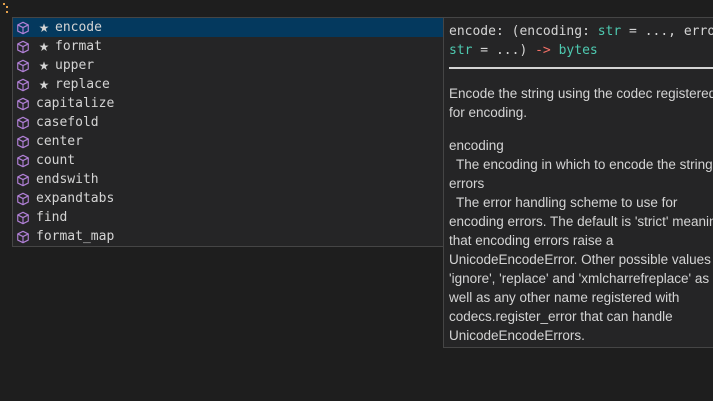 This screenshot has height=401, width=713. Describe the element at coordinates (543, 50) in the screenshot. I see `sig-arrow: ->` at that location.